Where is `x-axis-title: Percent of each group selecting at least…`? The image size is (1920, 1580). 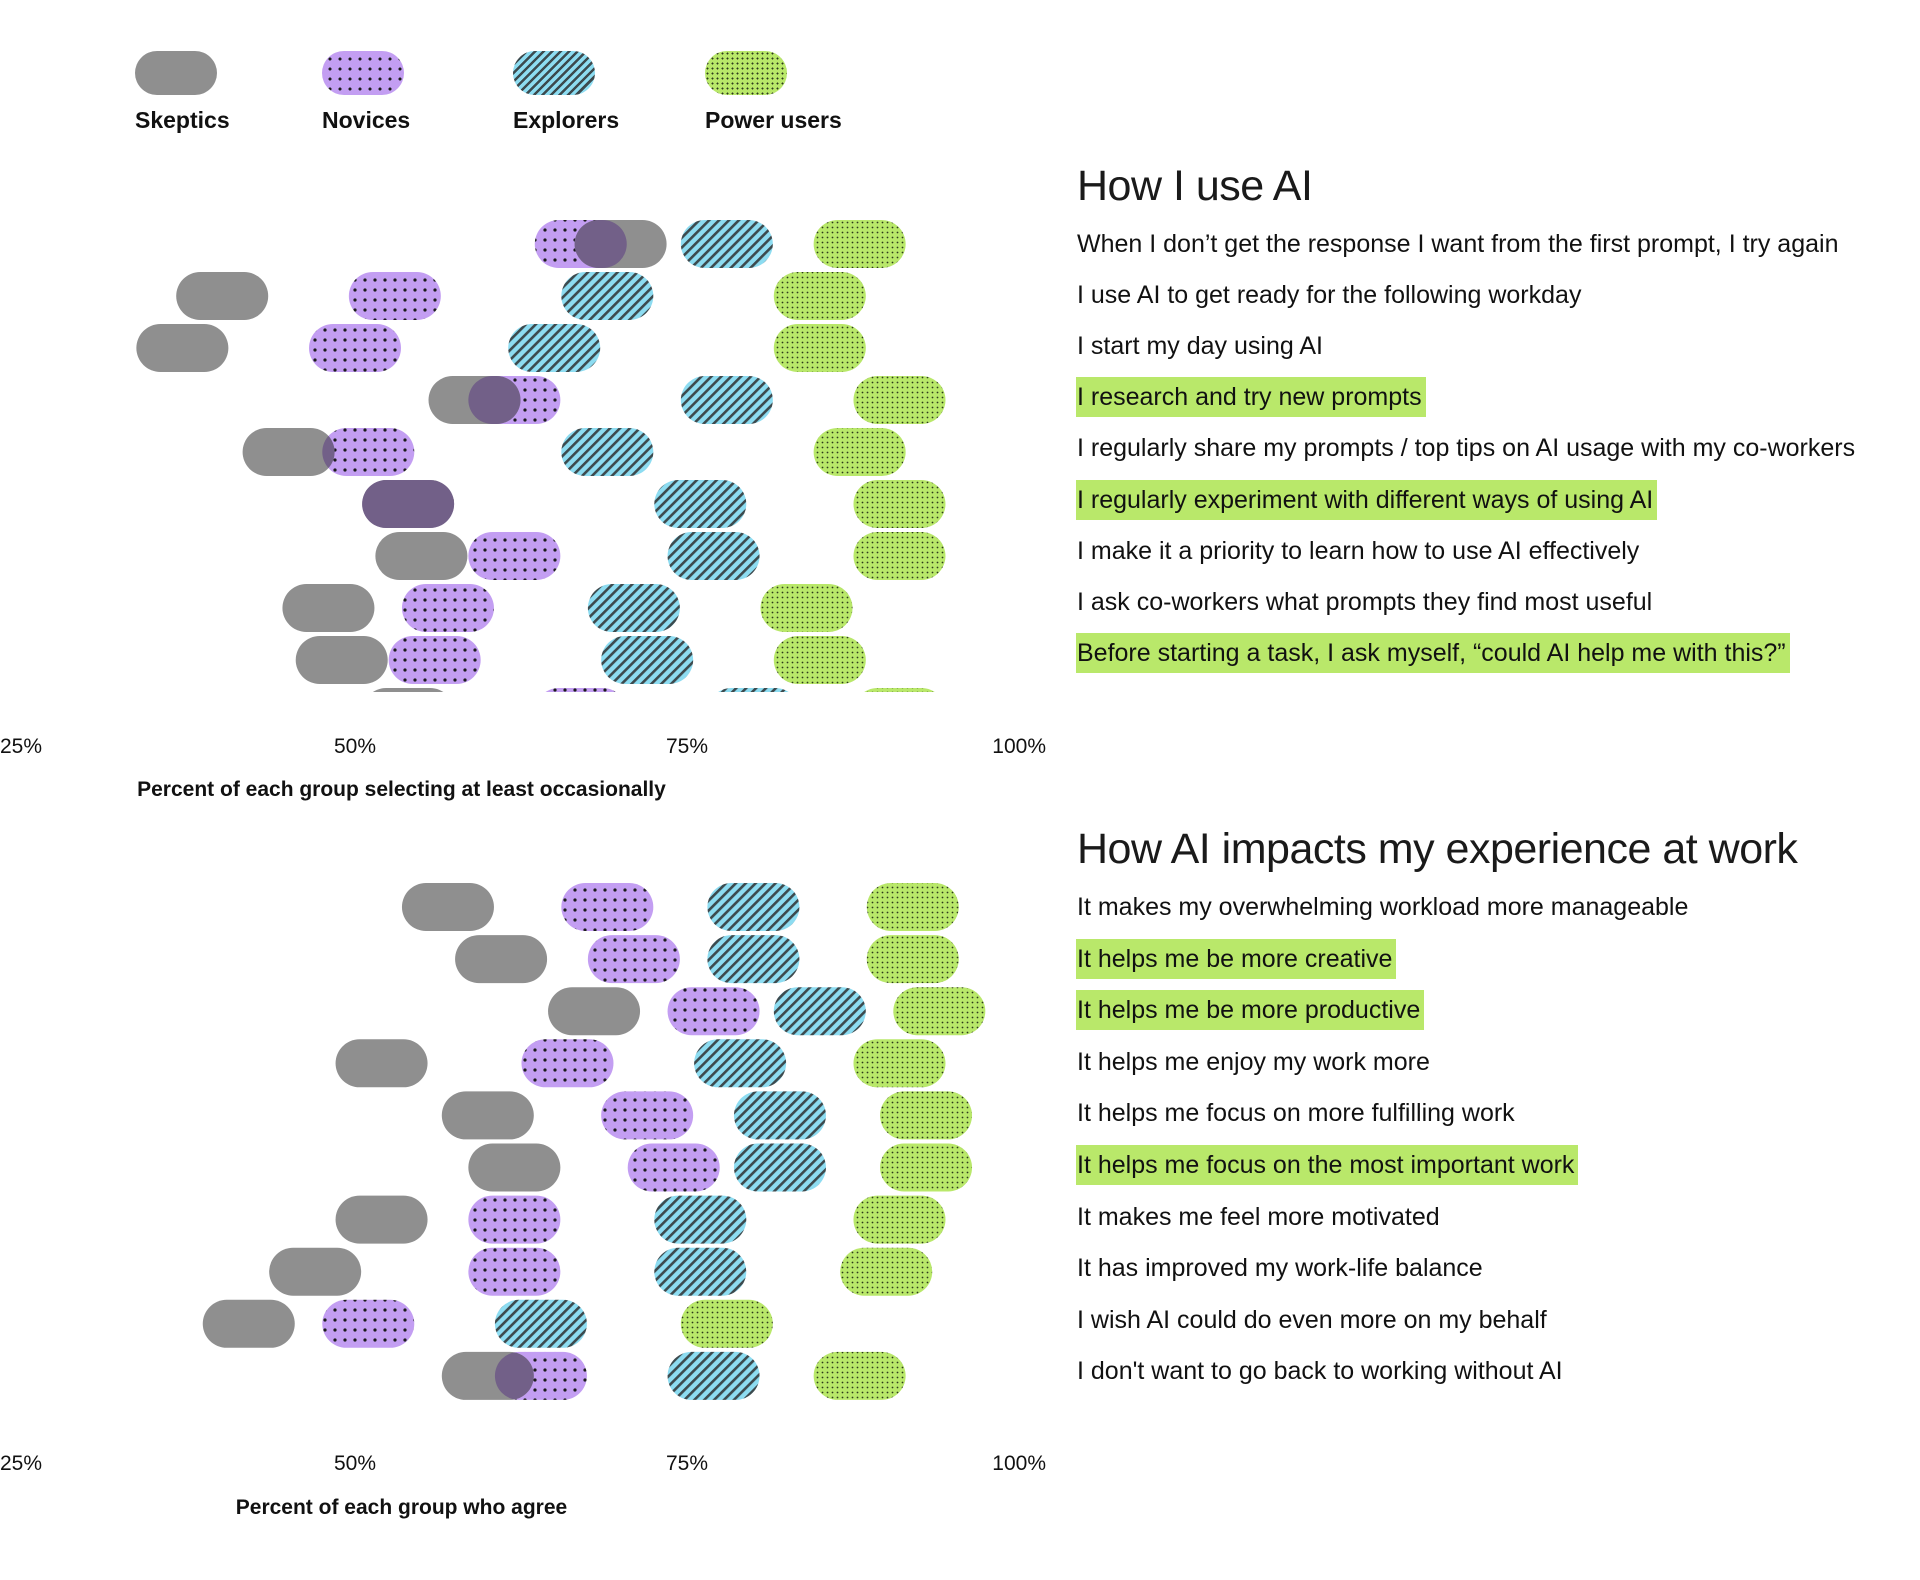 x-axis-title: Percent of each group selecting at least… is located at coordinates (401, 789).